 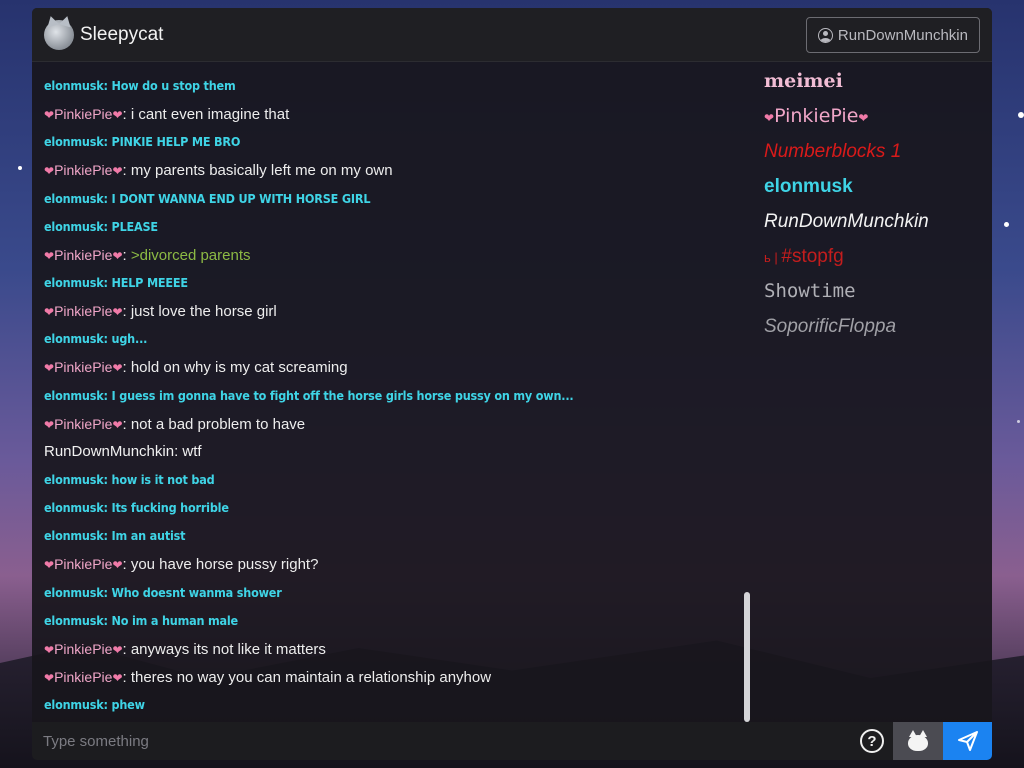 I want to click on user-circle-icon, so click(x=825, y=35).